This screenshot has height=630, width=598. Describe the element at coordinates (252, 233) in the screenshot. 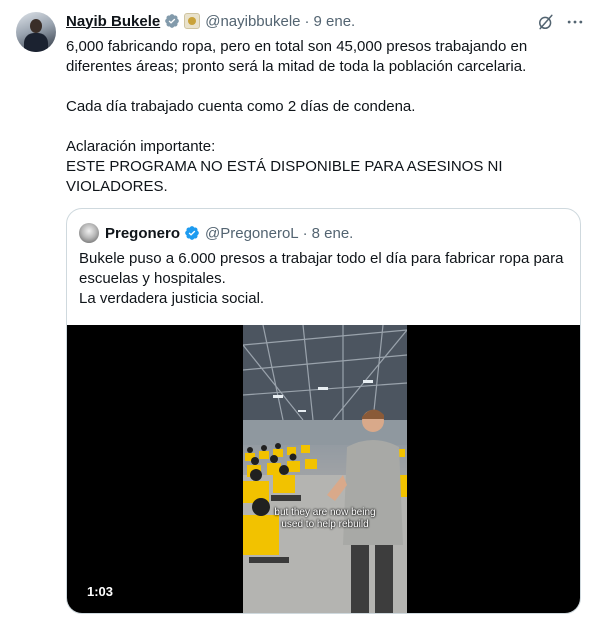

I see `quoted-handle: @PregoneroL` at that location.